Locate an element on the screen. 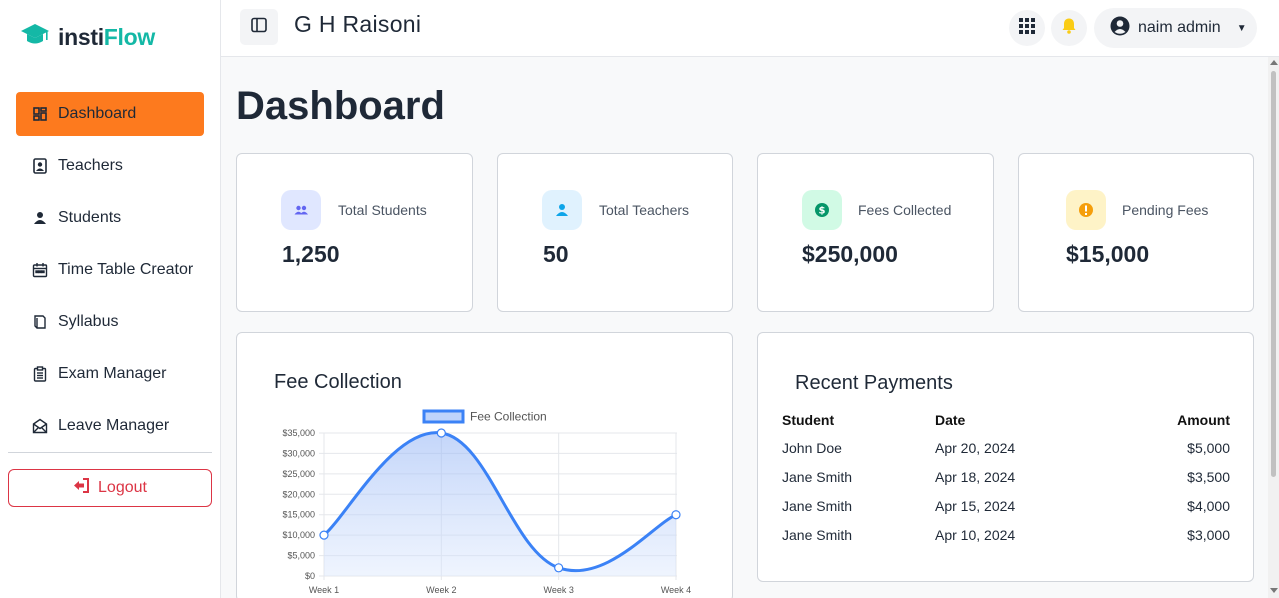 This screenshot has height=598, width=1279. stat-value: 50 is located at coordinates (556, 254).